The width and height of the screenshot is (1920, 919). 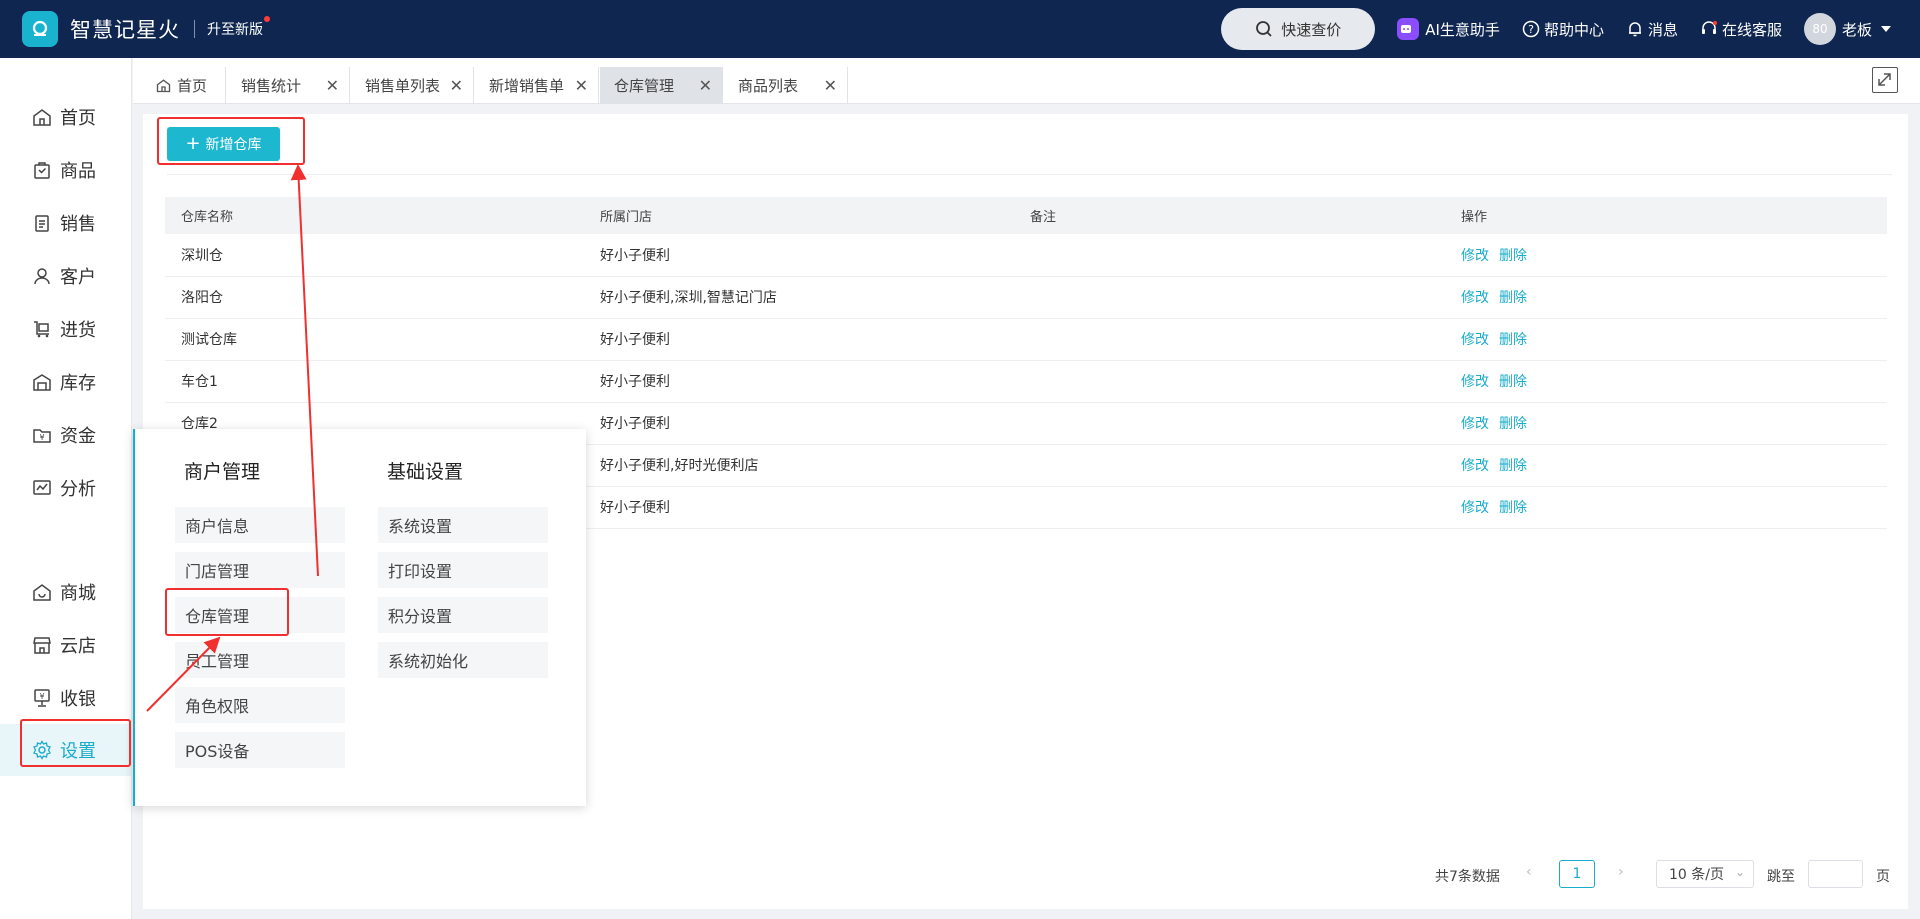 I want to click on arrow-to-add-button, so click(x=304, y=370).